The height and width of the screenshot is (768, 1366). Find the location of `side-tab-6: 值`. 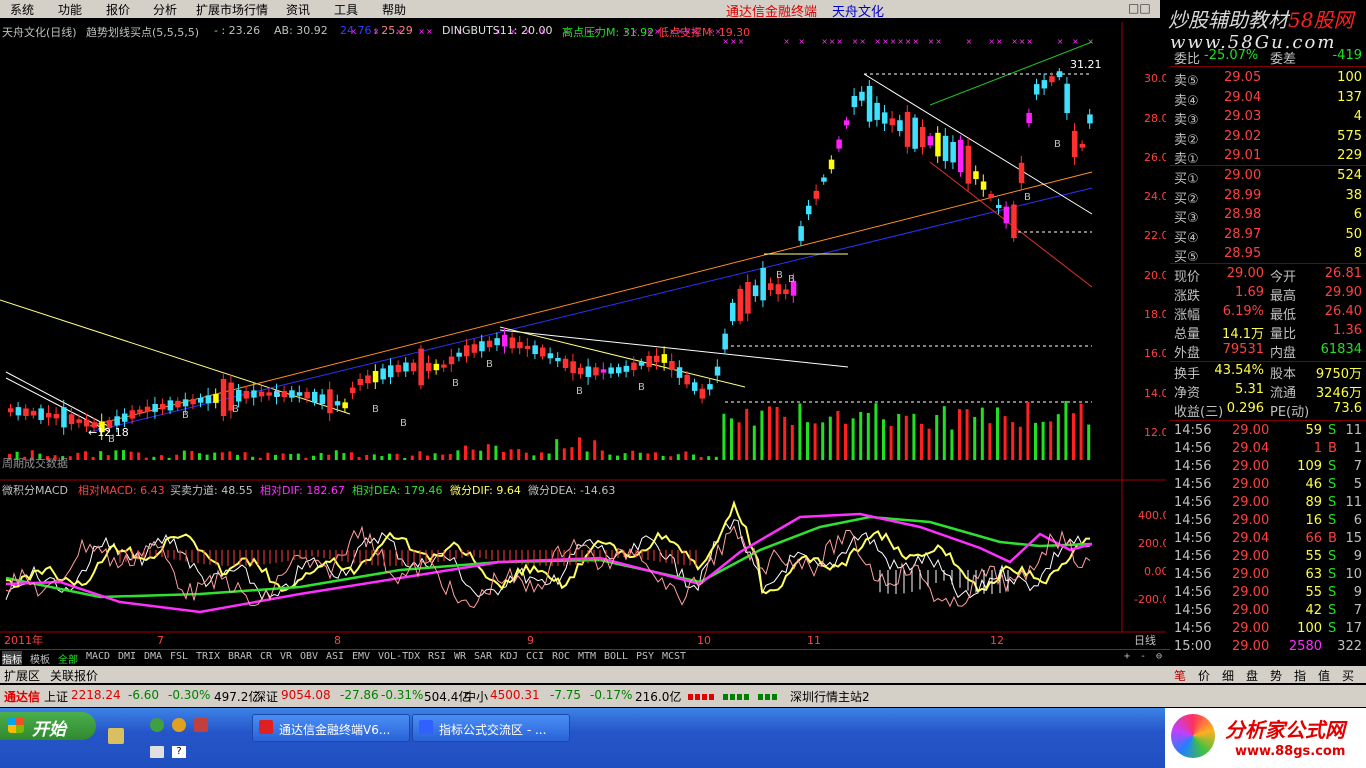

side-tab-6: 值 is located at coordinates (1324, 675).